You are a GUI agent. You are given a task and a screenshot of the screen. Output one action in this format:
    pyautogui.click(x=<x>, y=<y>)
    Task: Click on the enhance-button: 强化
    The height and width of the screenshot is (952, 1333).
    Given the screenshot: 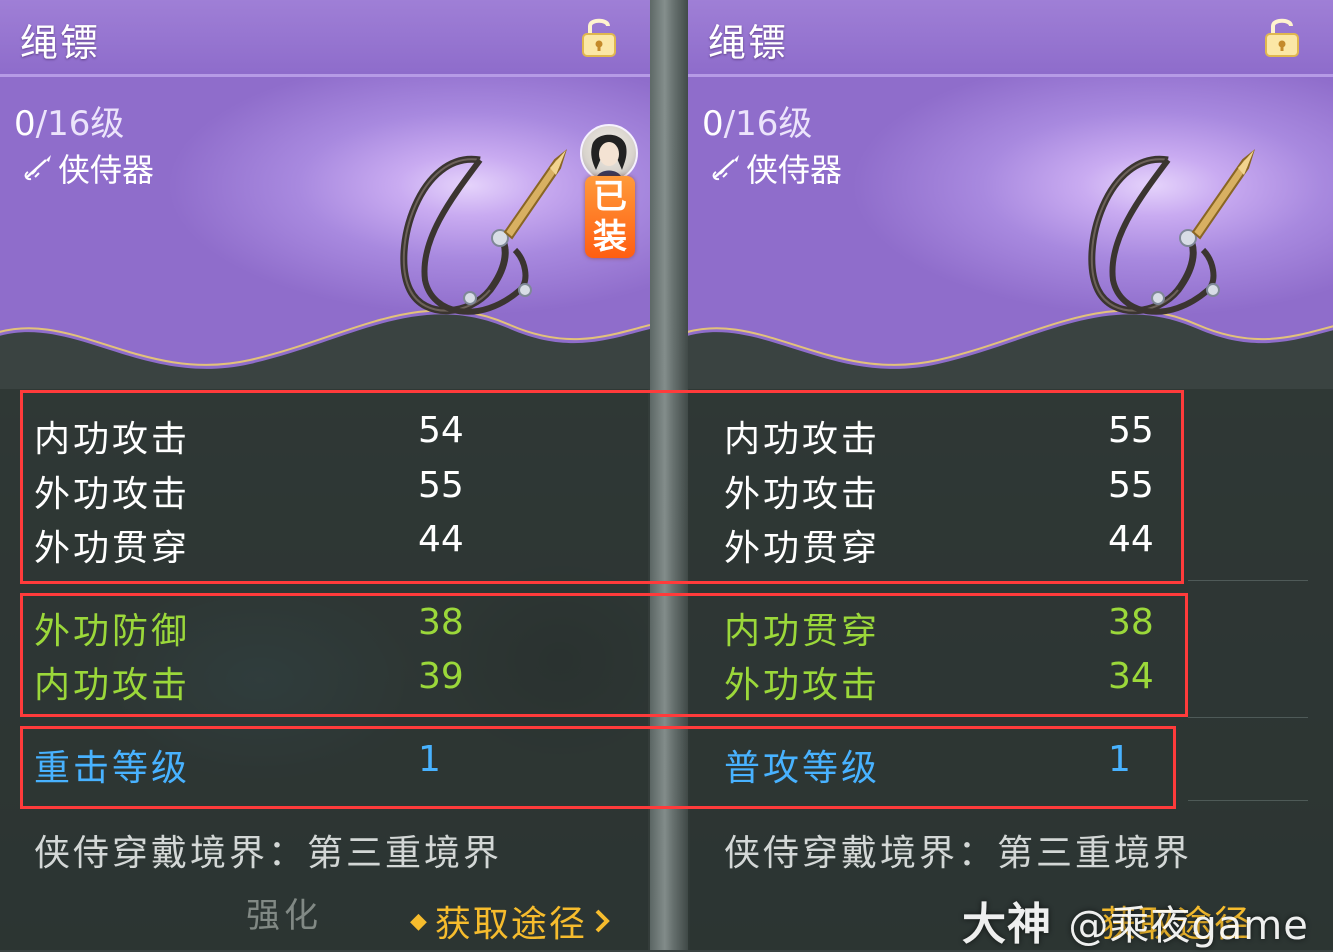 What is the action you would take?
    pyautogui.click(x=284, y=912)
    